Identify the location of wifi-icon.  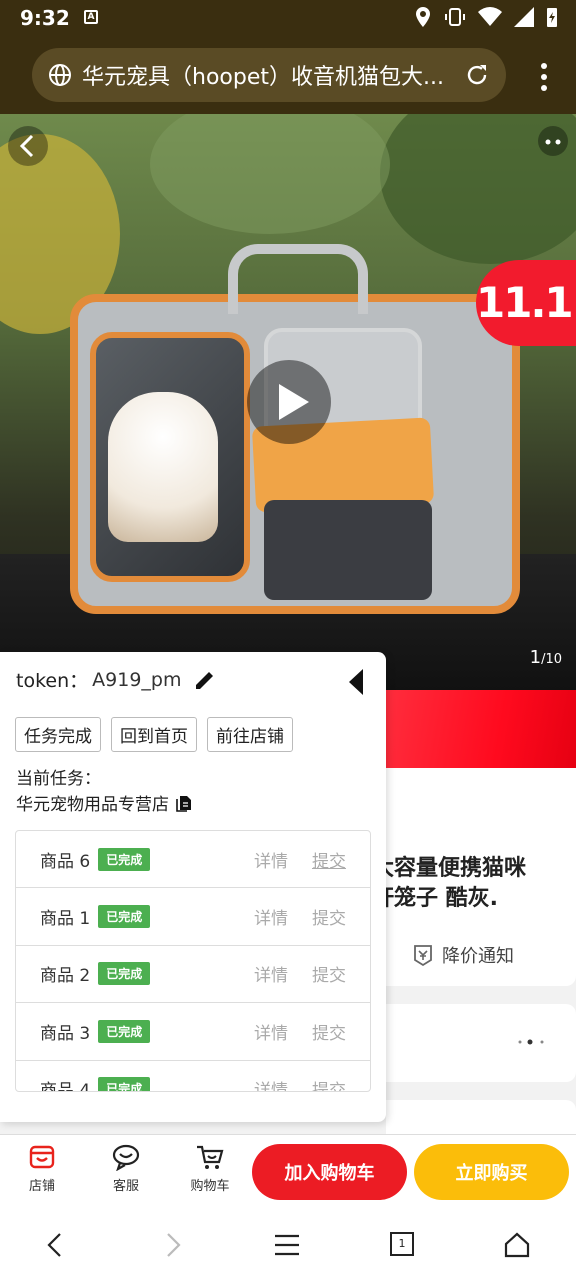
(490, 17).